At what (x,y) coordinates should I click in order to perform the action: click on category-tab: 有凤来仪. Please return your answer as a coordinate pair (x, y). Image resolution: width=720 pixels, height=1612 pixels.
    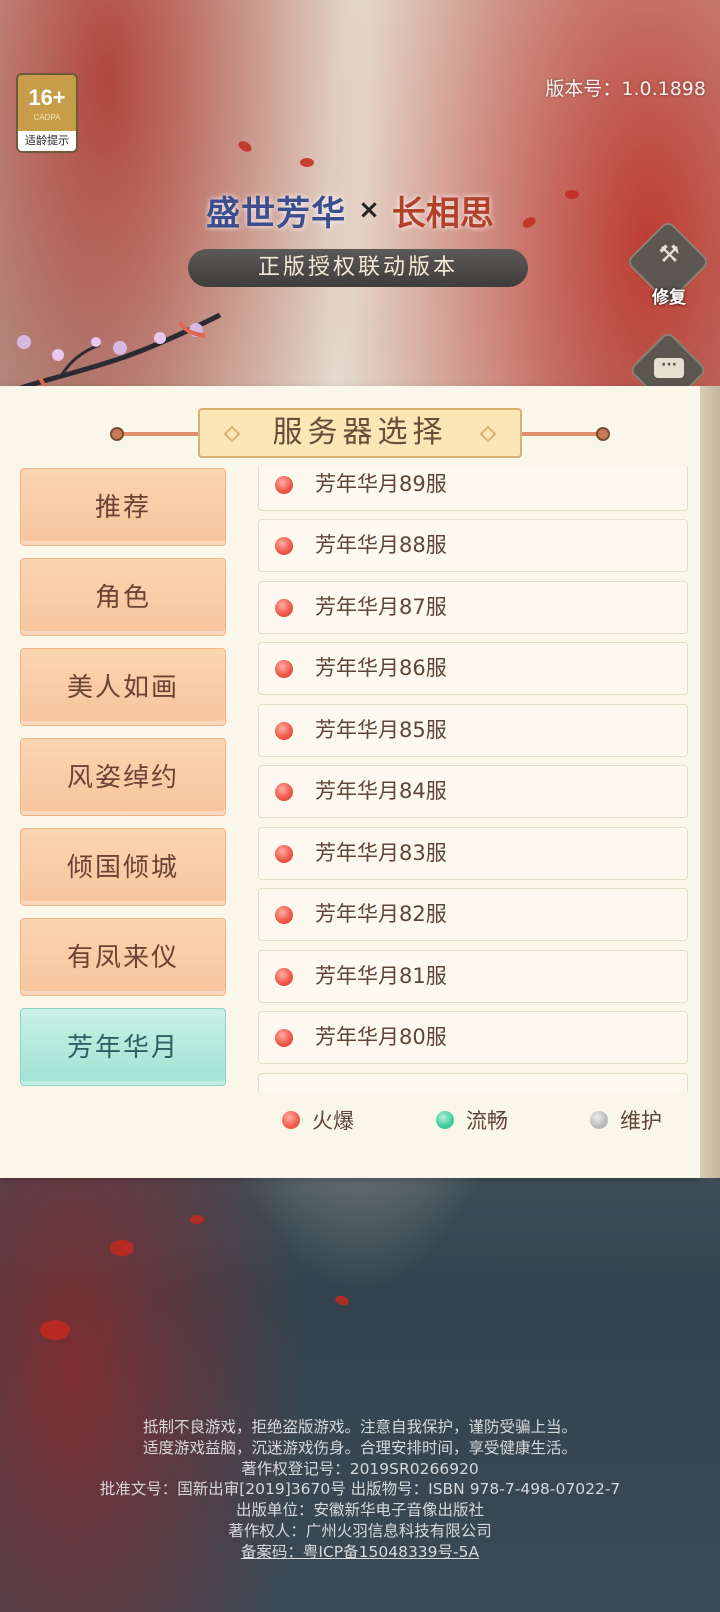
    Looking at the image, I should click on (123, 957).